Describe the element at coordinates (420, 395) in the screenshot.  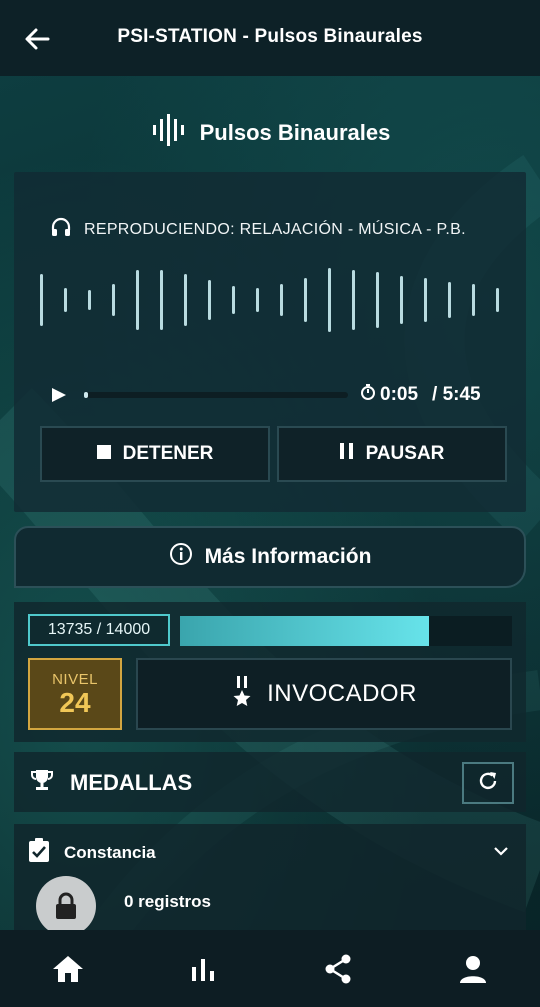
I see `time-display: 0:05 / 5:45` at that location.